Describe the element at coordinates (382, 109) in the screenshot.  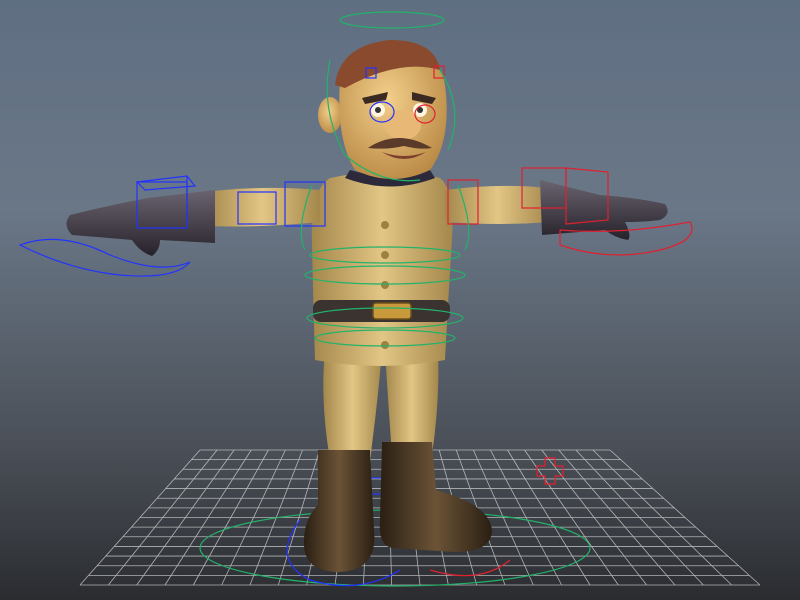
I see `character-head` at that location.